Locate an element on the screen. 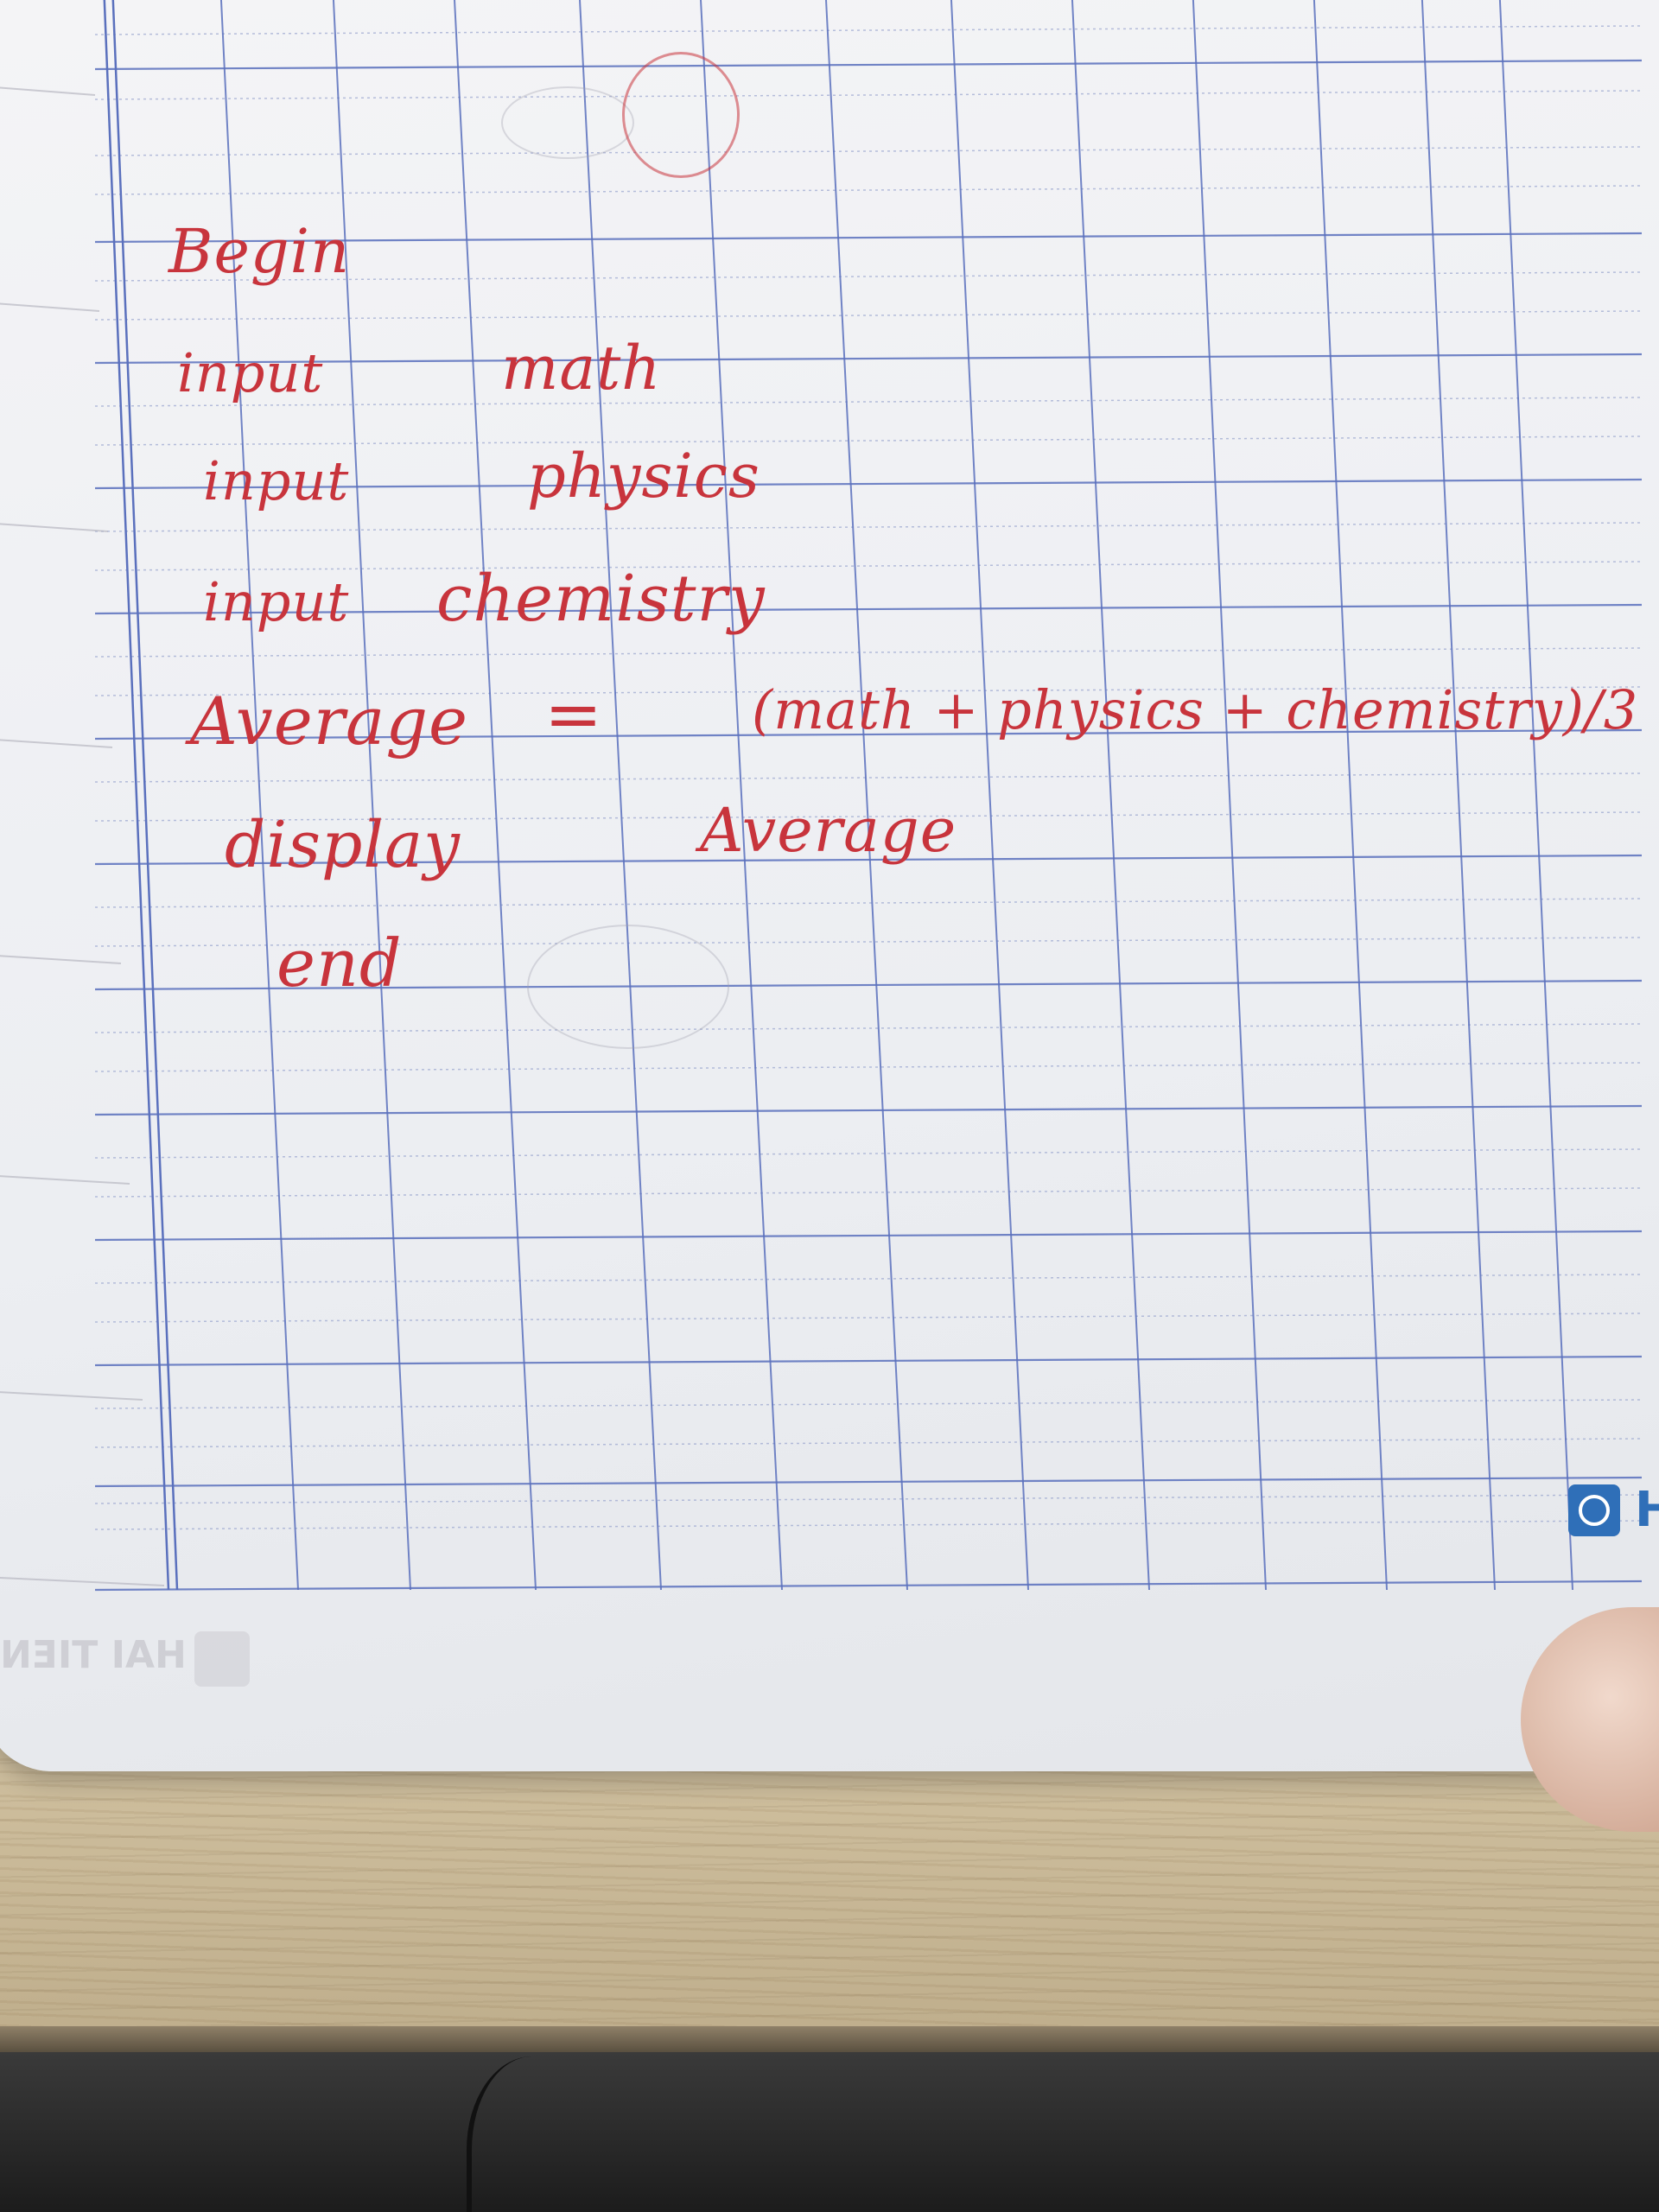  mirrored-brand-logo-icon is located at coordinates (222, 1659).